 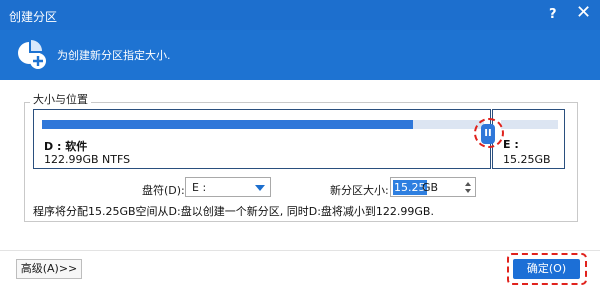 I want to click on close-button: ✕, so click(x=583, y=13).